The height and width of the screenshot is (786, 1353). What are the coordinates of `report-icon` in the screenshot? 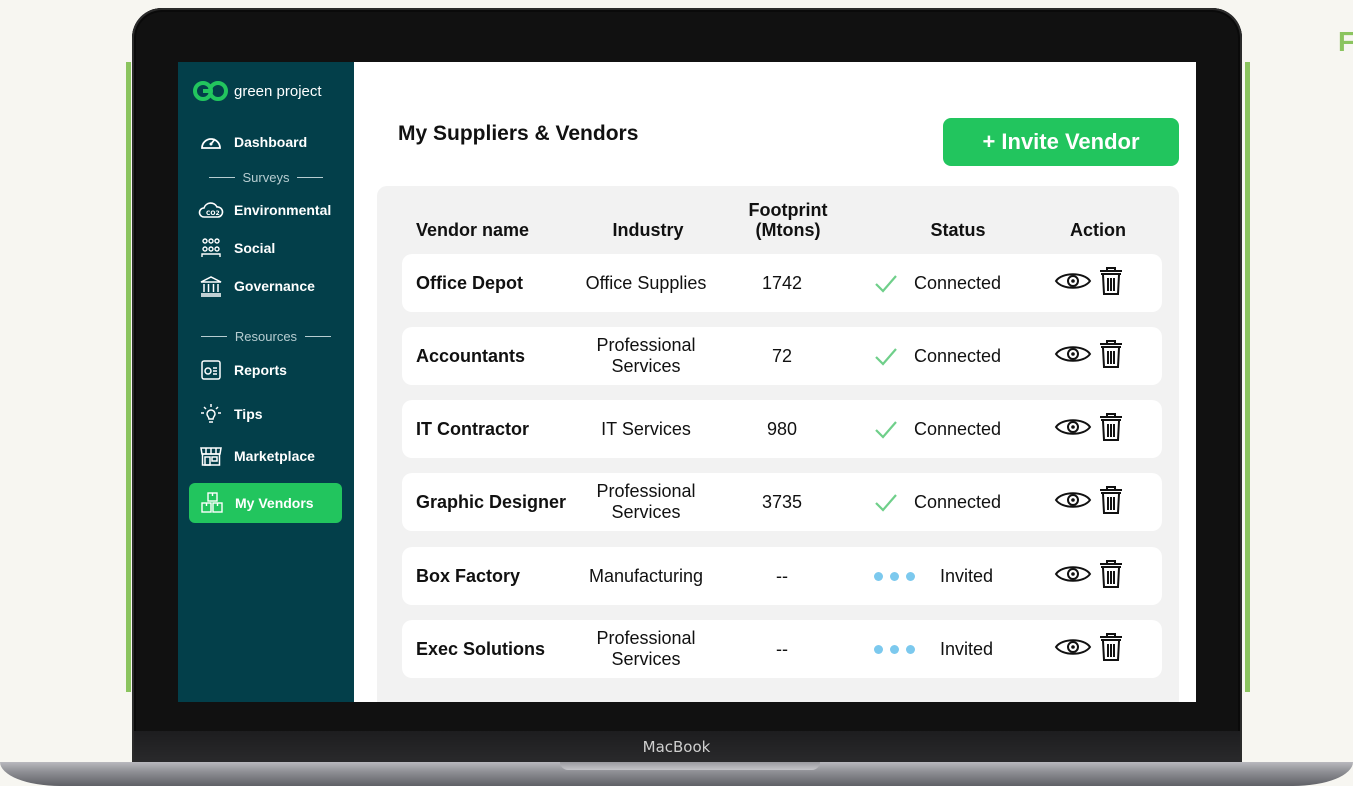 It's located at (211, 370).